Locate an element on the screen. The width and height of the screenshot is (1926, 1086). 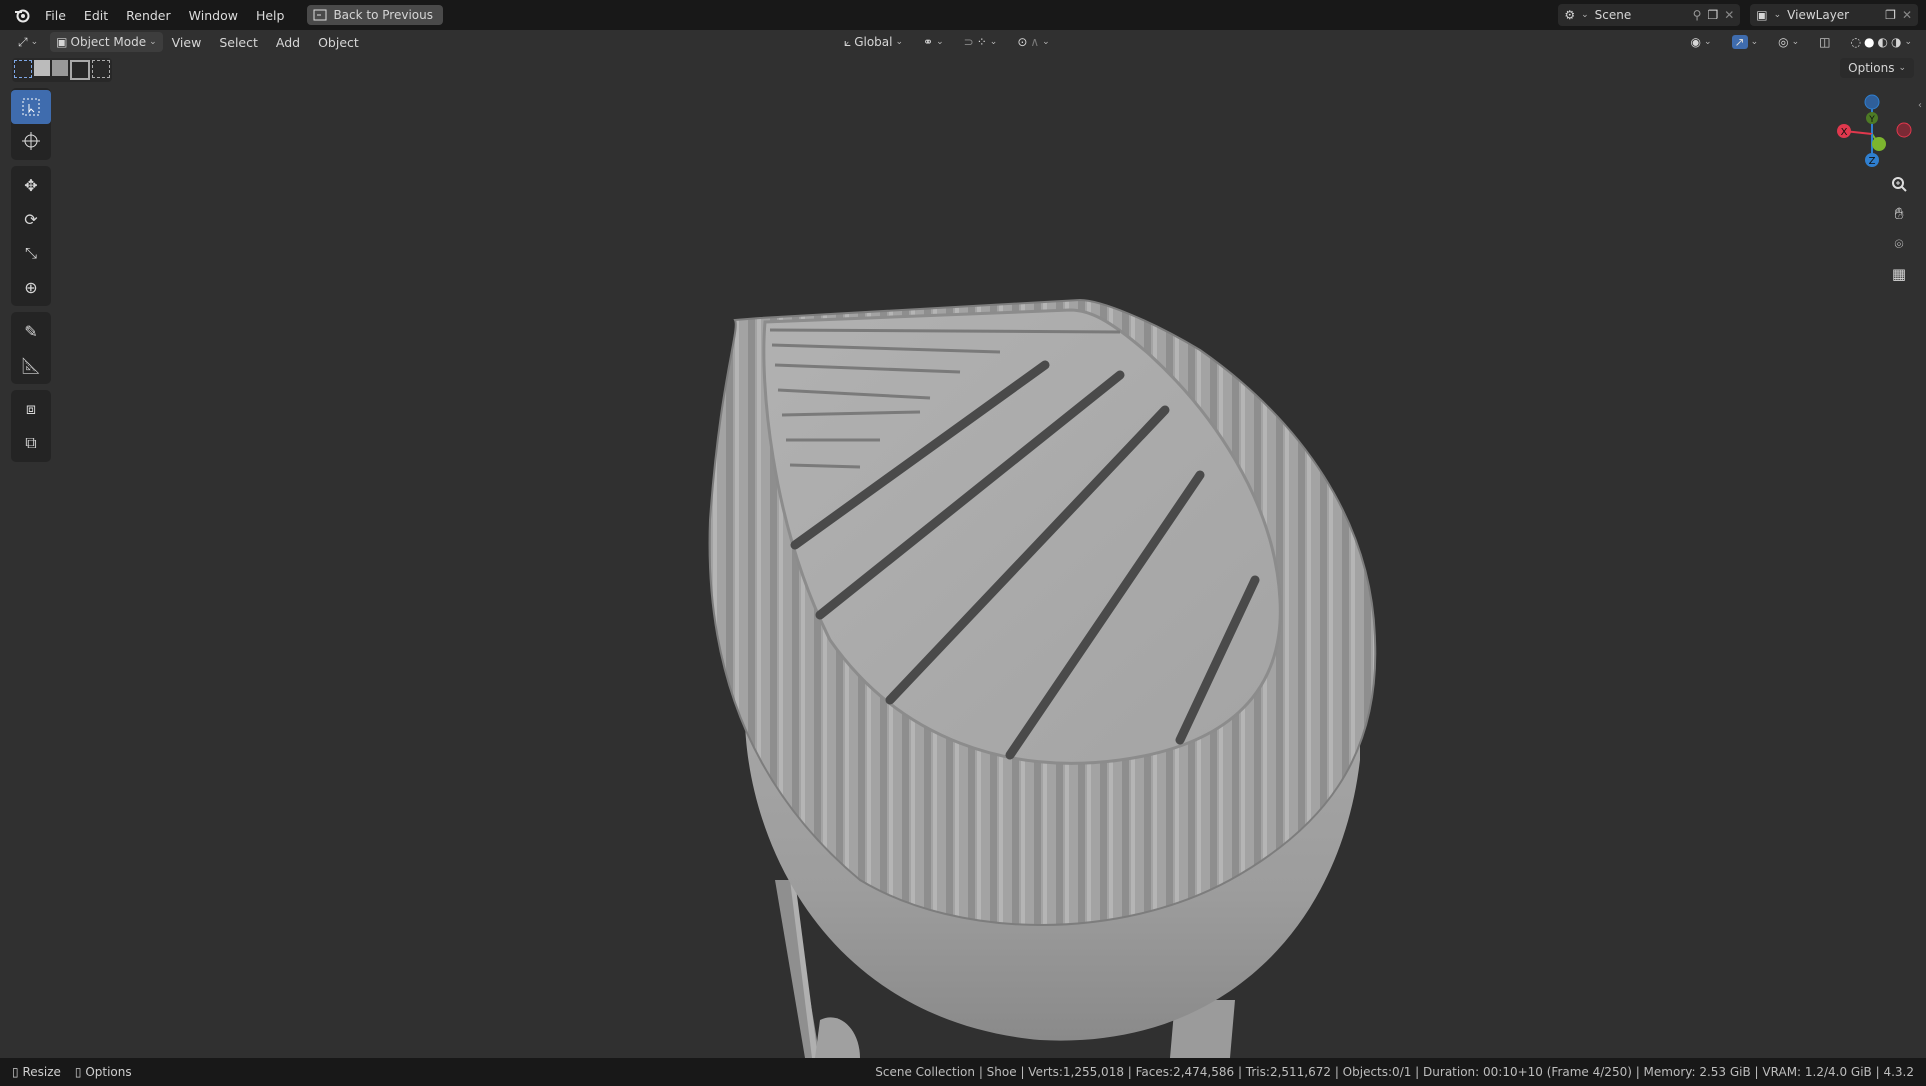
visibility-dropdown: ◉ ⌄ is located at coordinates (1701, 42).